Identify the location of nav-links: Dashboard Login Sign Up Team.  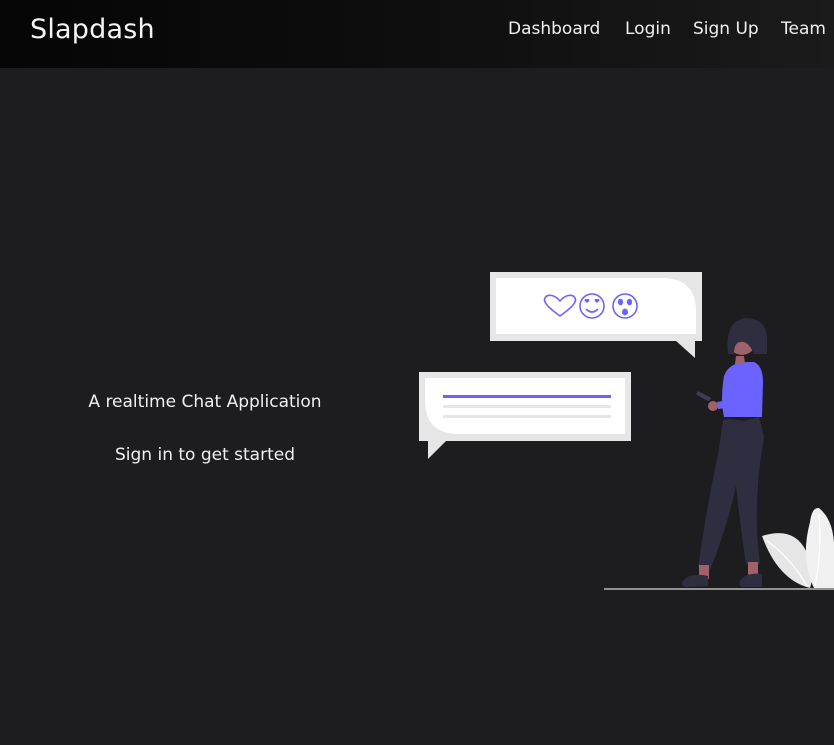
(417, 31).